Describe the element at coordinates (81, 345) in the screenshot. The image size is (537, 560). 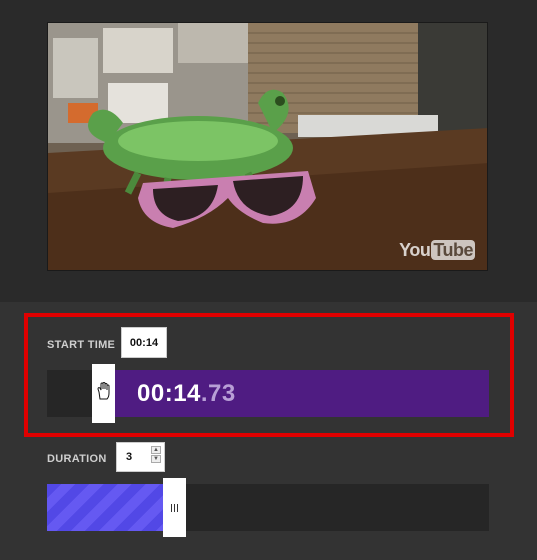
I see `start-time-label: START TIME` at that location.